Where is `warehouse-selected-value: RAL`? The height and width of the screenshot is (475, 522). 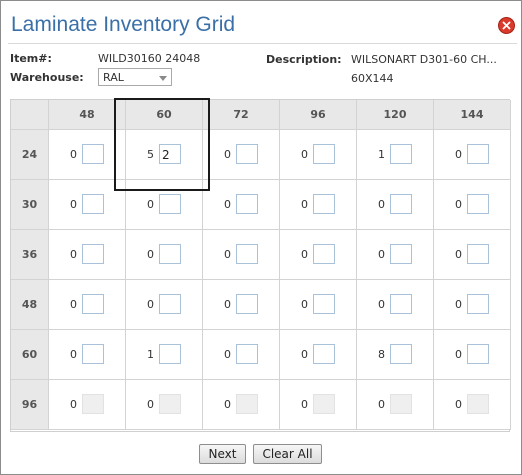
warehouse-selected-value: RAL is located at coordinates (113, 77).